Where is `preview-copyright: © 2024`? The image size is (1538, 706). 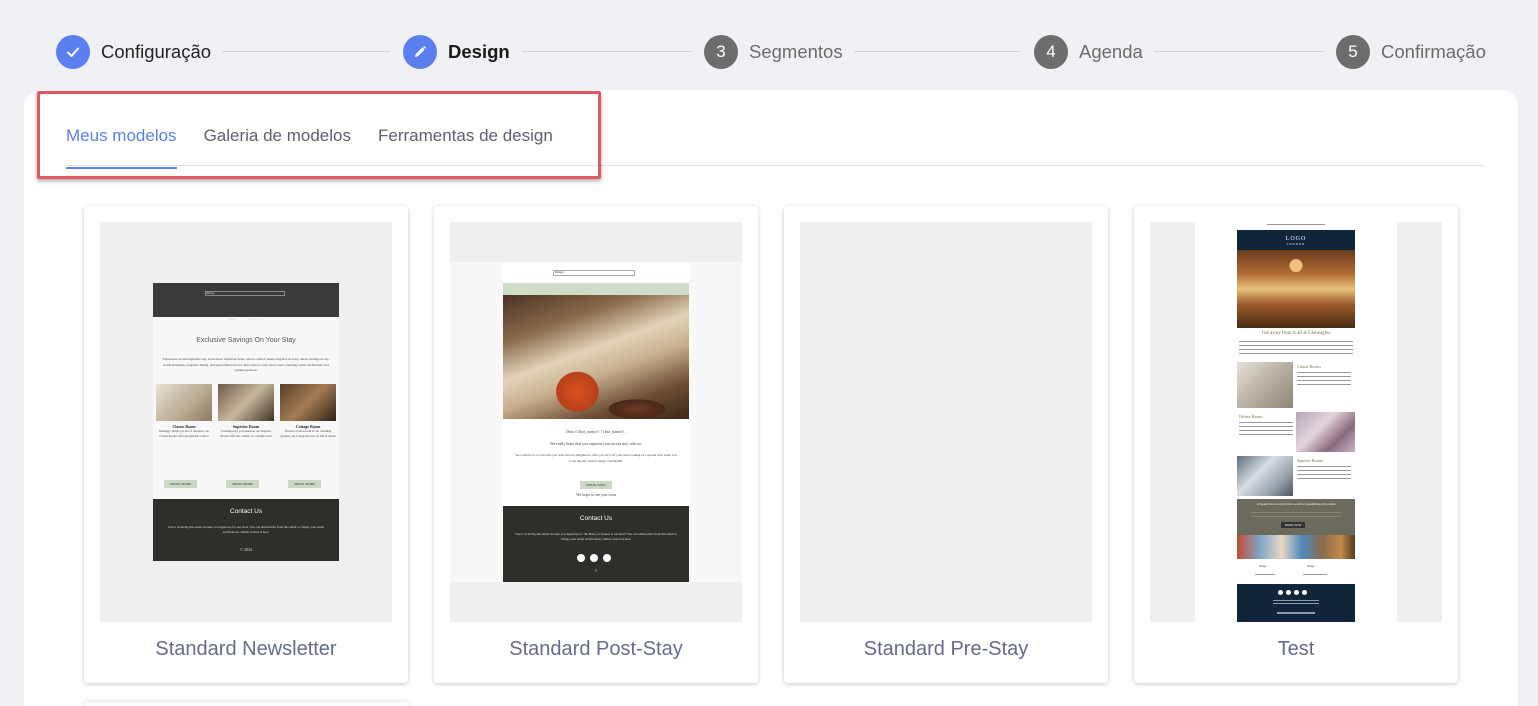
preview-copyright: © 2024 is located at coordinates (246, 549).